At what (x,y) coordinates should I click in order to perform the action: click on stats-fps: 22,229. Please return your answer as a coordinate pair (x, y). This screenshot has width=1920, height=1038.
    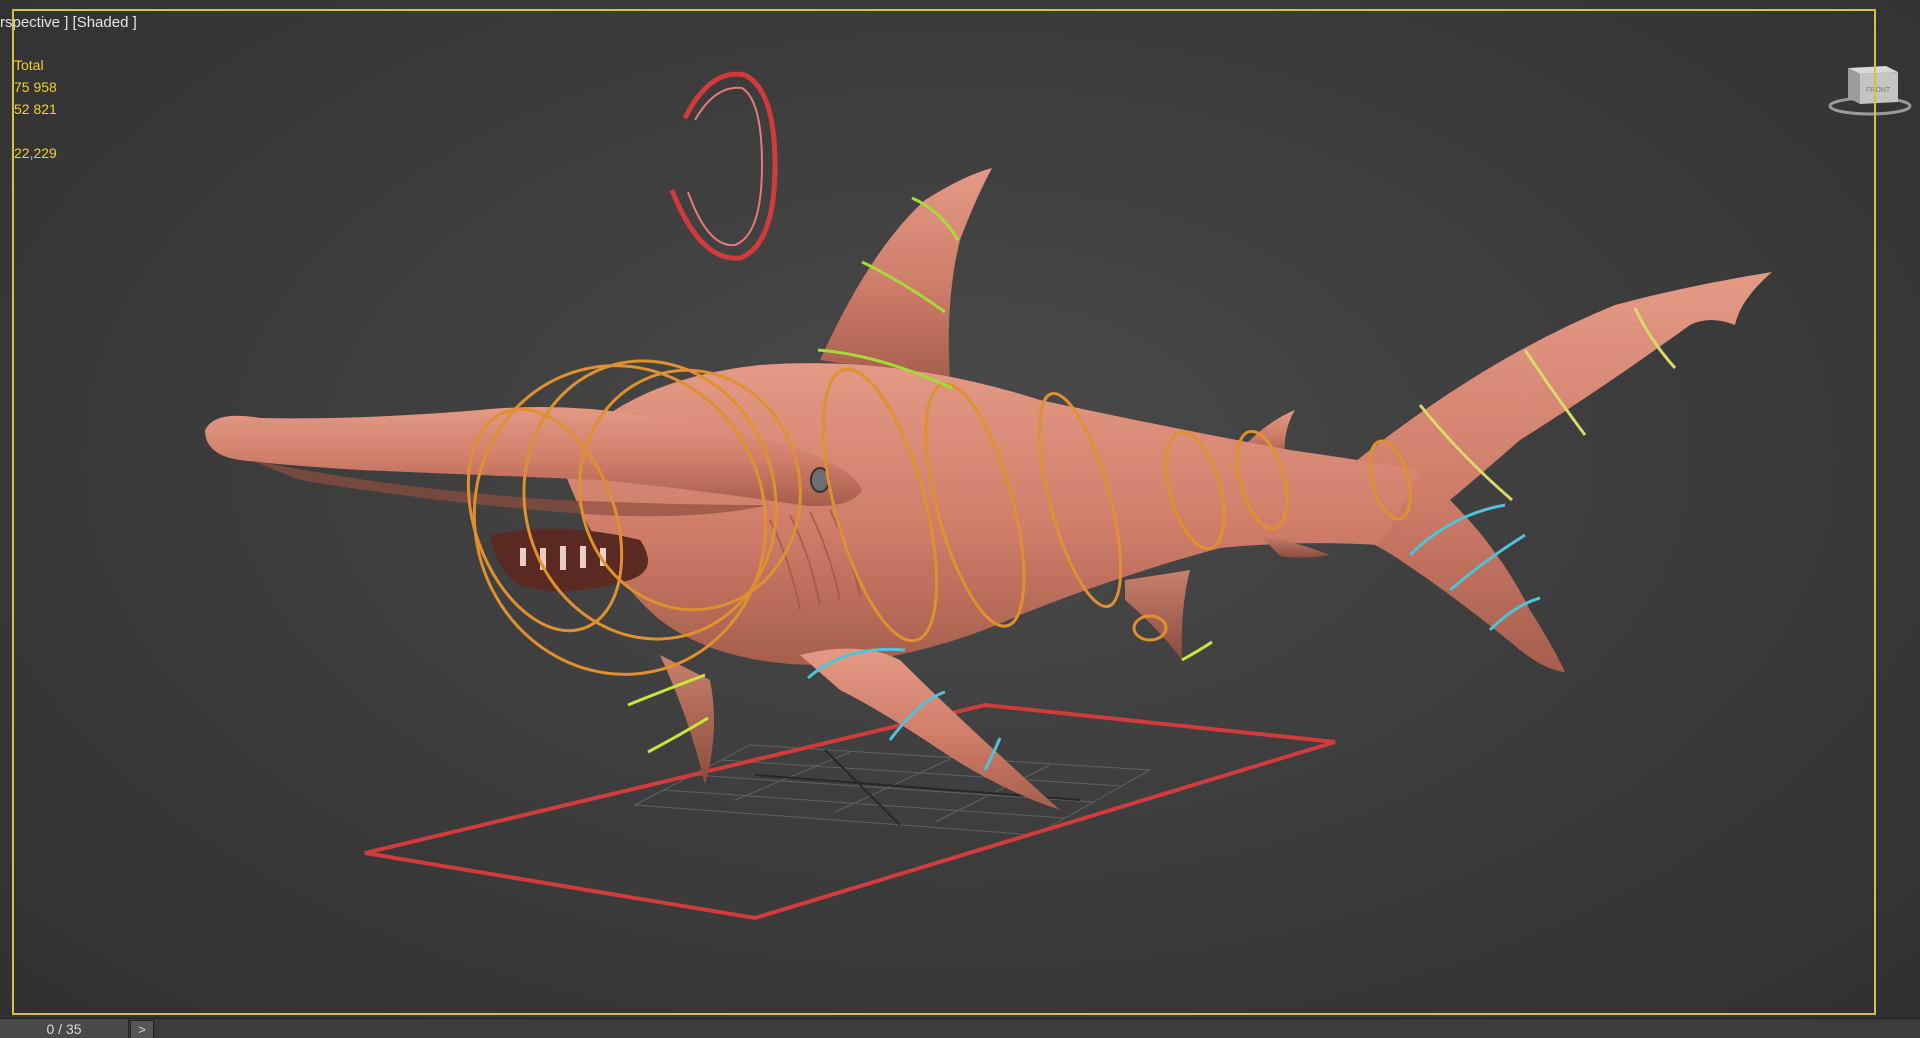
    Looking at the image, I should click on (35, 153).